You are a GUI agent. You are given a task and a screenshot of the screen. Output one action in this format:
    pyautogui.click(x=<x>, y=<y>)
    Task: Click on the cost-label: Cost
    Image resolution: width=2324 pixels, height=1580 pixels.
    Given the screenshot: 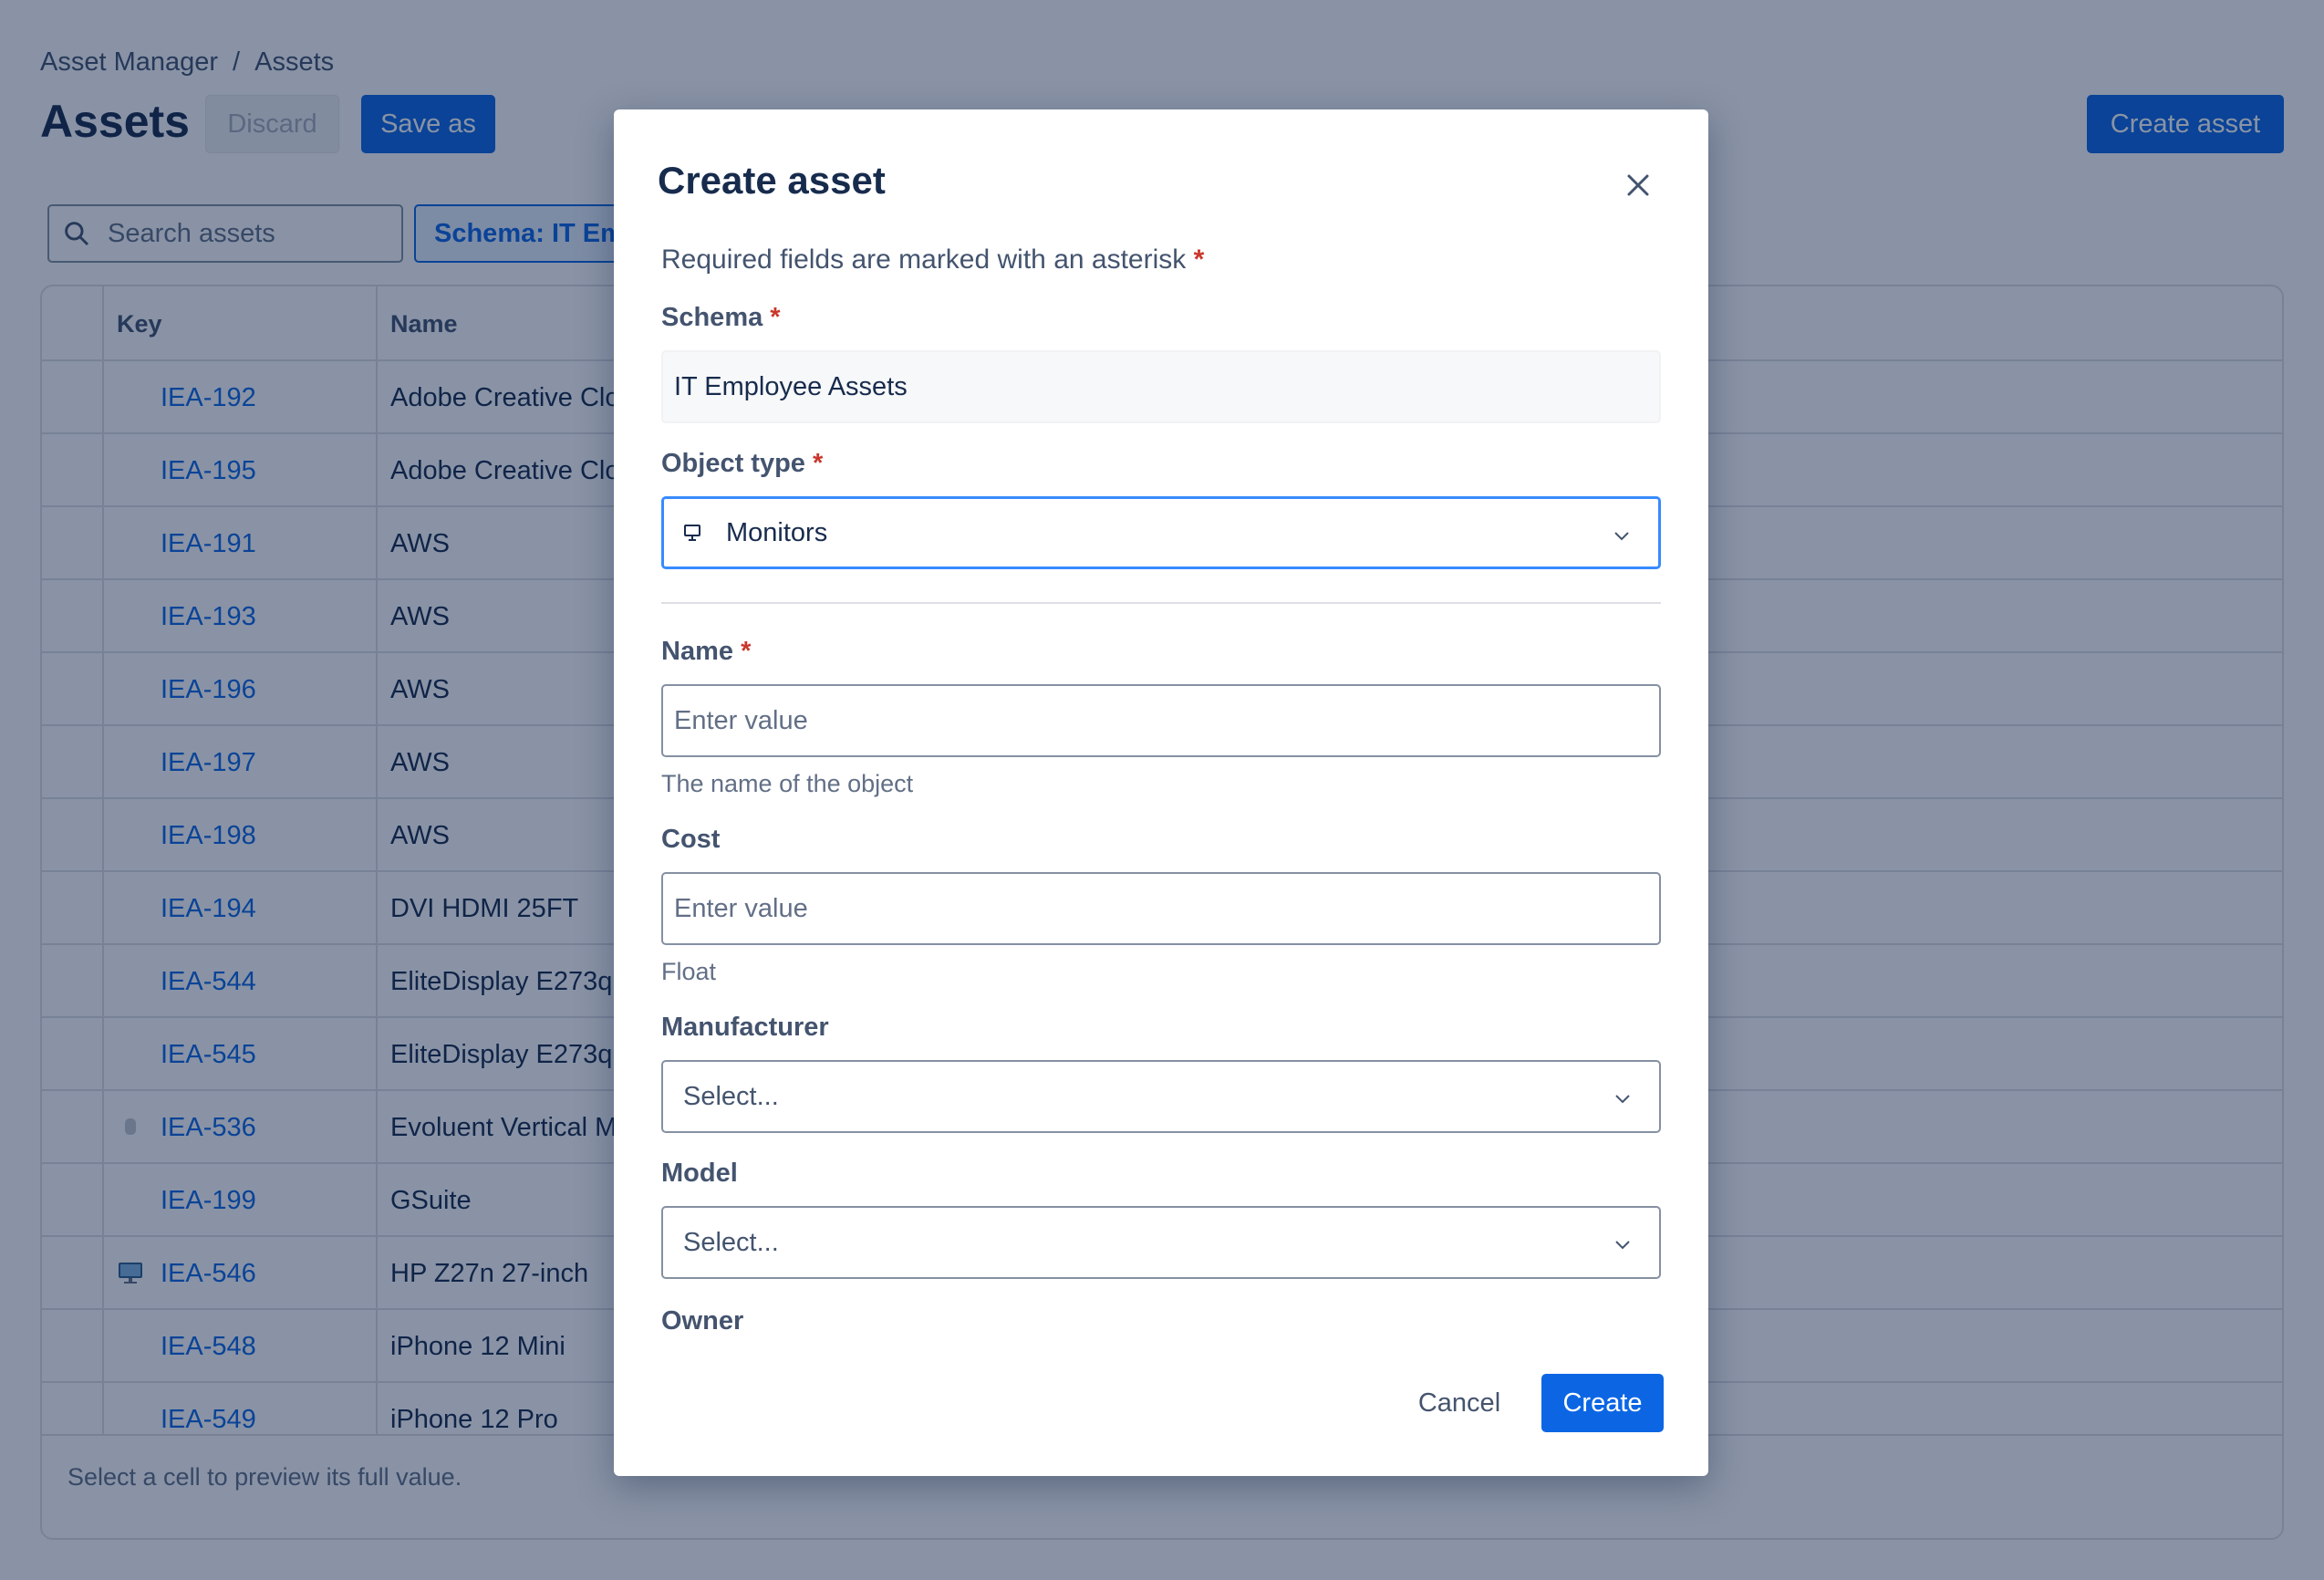 What is the action you would take?
    pyautogui.click(x=691, y=839)
    